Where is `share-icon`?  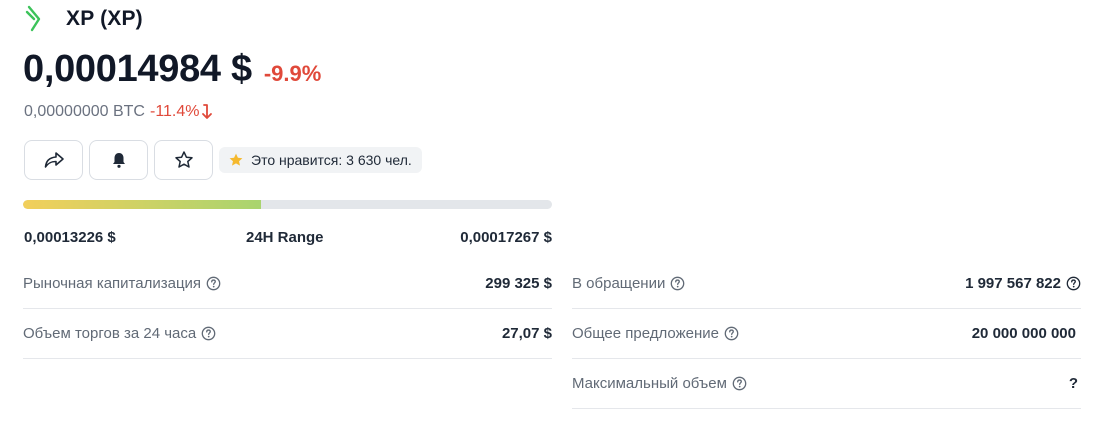
share-icon is located at coordinates (54, 160).